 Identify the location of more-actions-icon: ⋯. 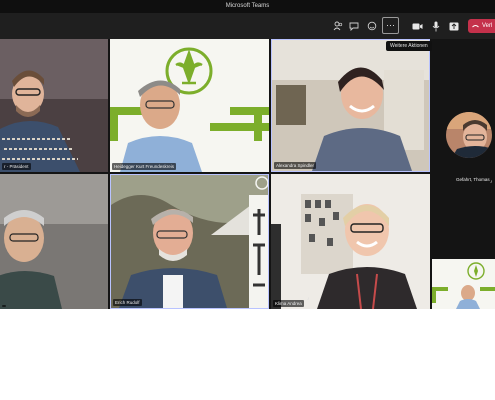
(390, 25).